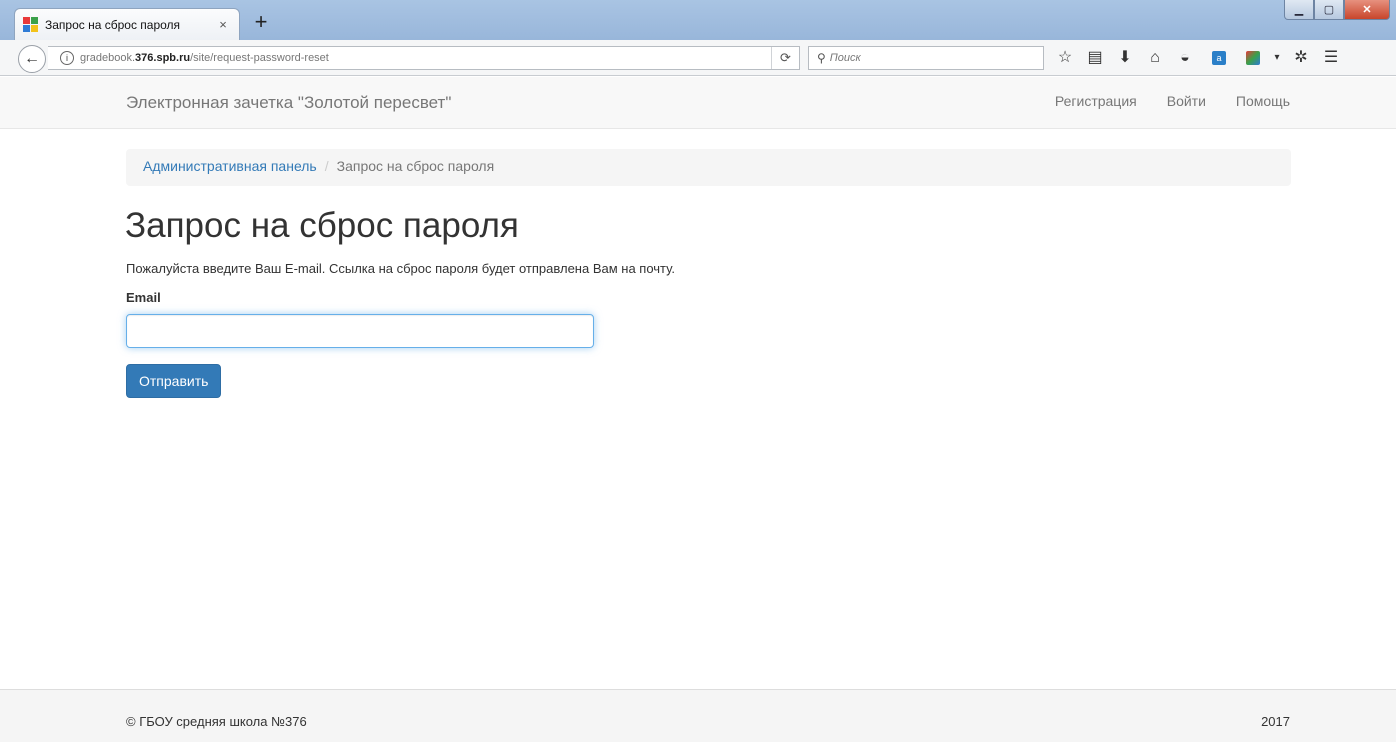  I want to click on search-placeholder: Поиск, so click(845, 58).